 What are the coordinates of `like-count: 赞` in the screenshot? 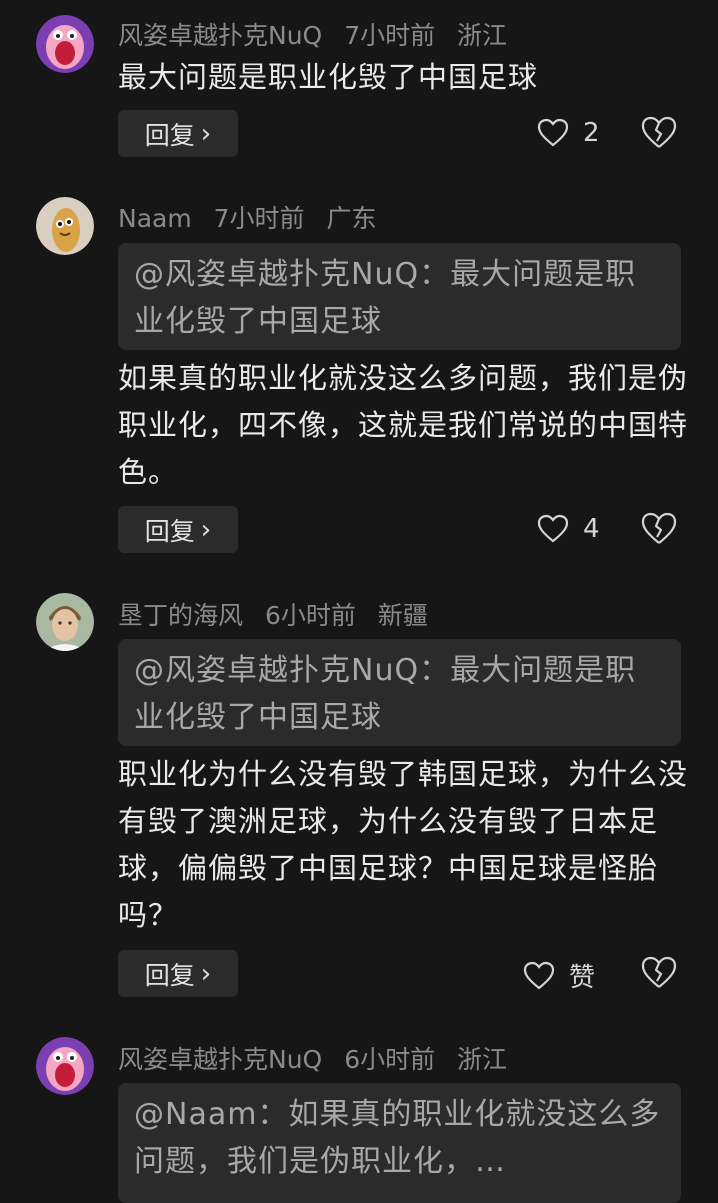 It's located at (582, 978).